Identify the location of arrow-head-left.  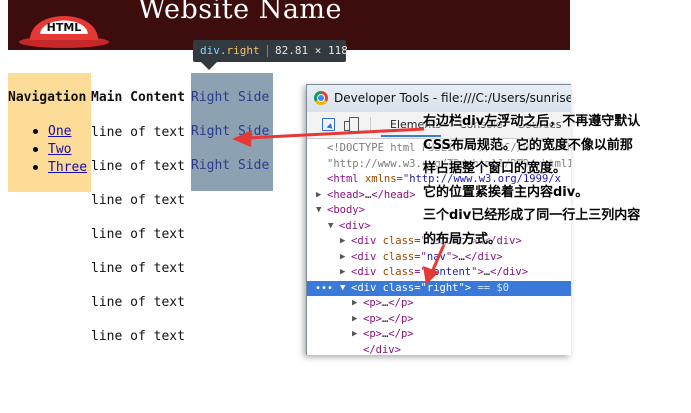
(242, 138).